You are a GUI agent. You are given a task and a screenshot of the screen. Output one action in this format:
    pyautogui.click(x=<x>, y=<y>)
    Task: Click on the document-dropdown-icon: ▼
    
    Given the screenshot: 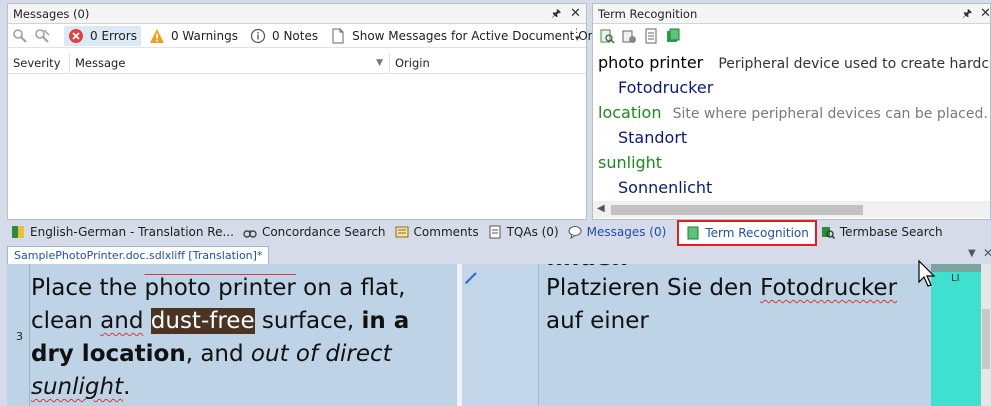 What is the action you would take?
    pyautogui.click(x=972, y=253)
    